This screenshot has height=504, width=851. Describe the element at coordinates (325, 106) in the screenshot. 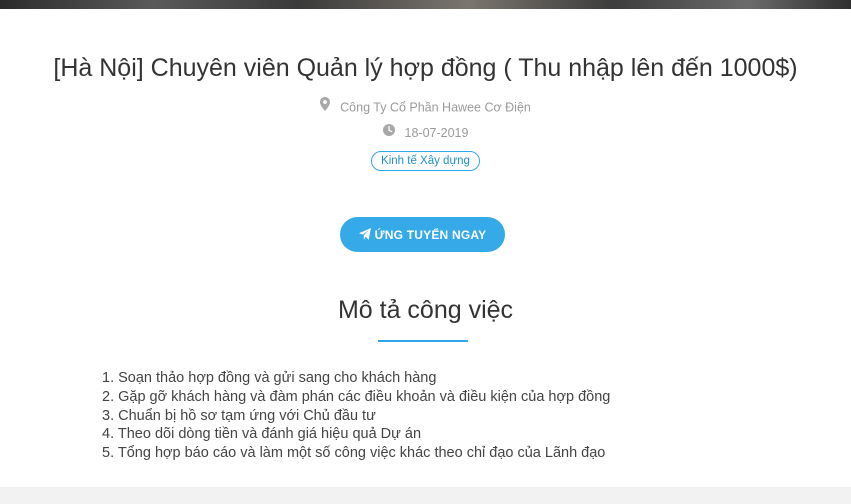

I see `map-marker-icon` at that location.